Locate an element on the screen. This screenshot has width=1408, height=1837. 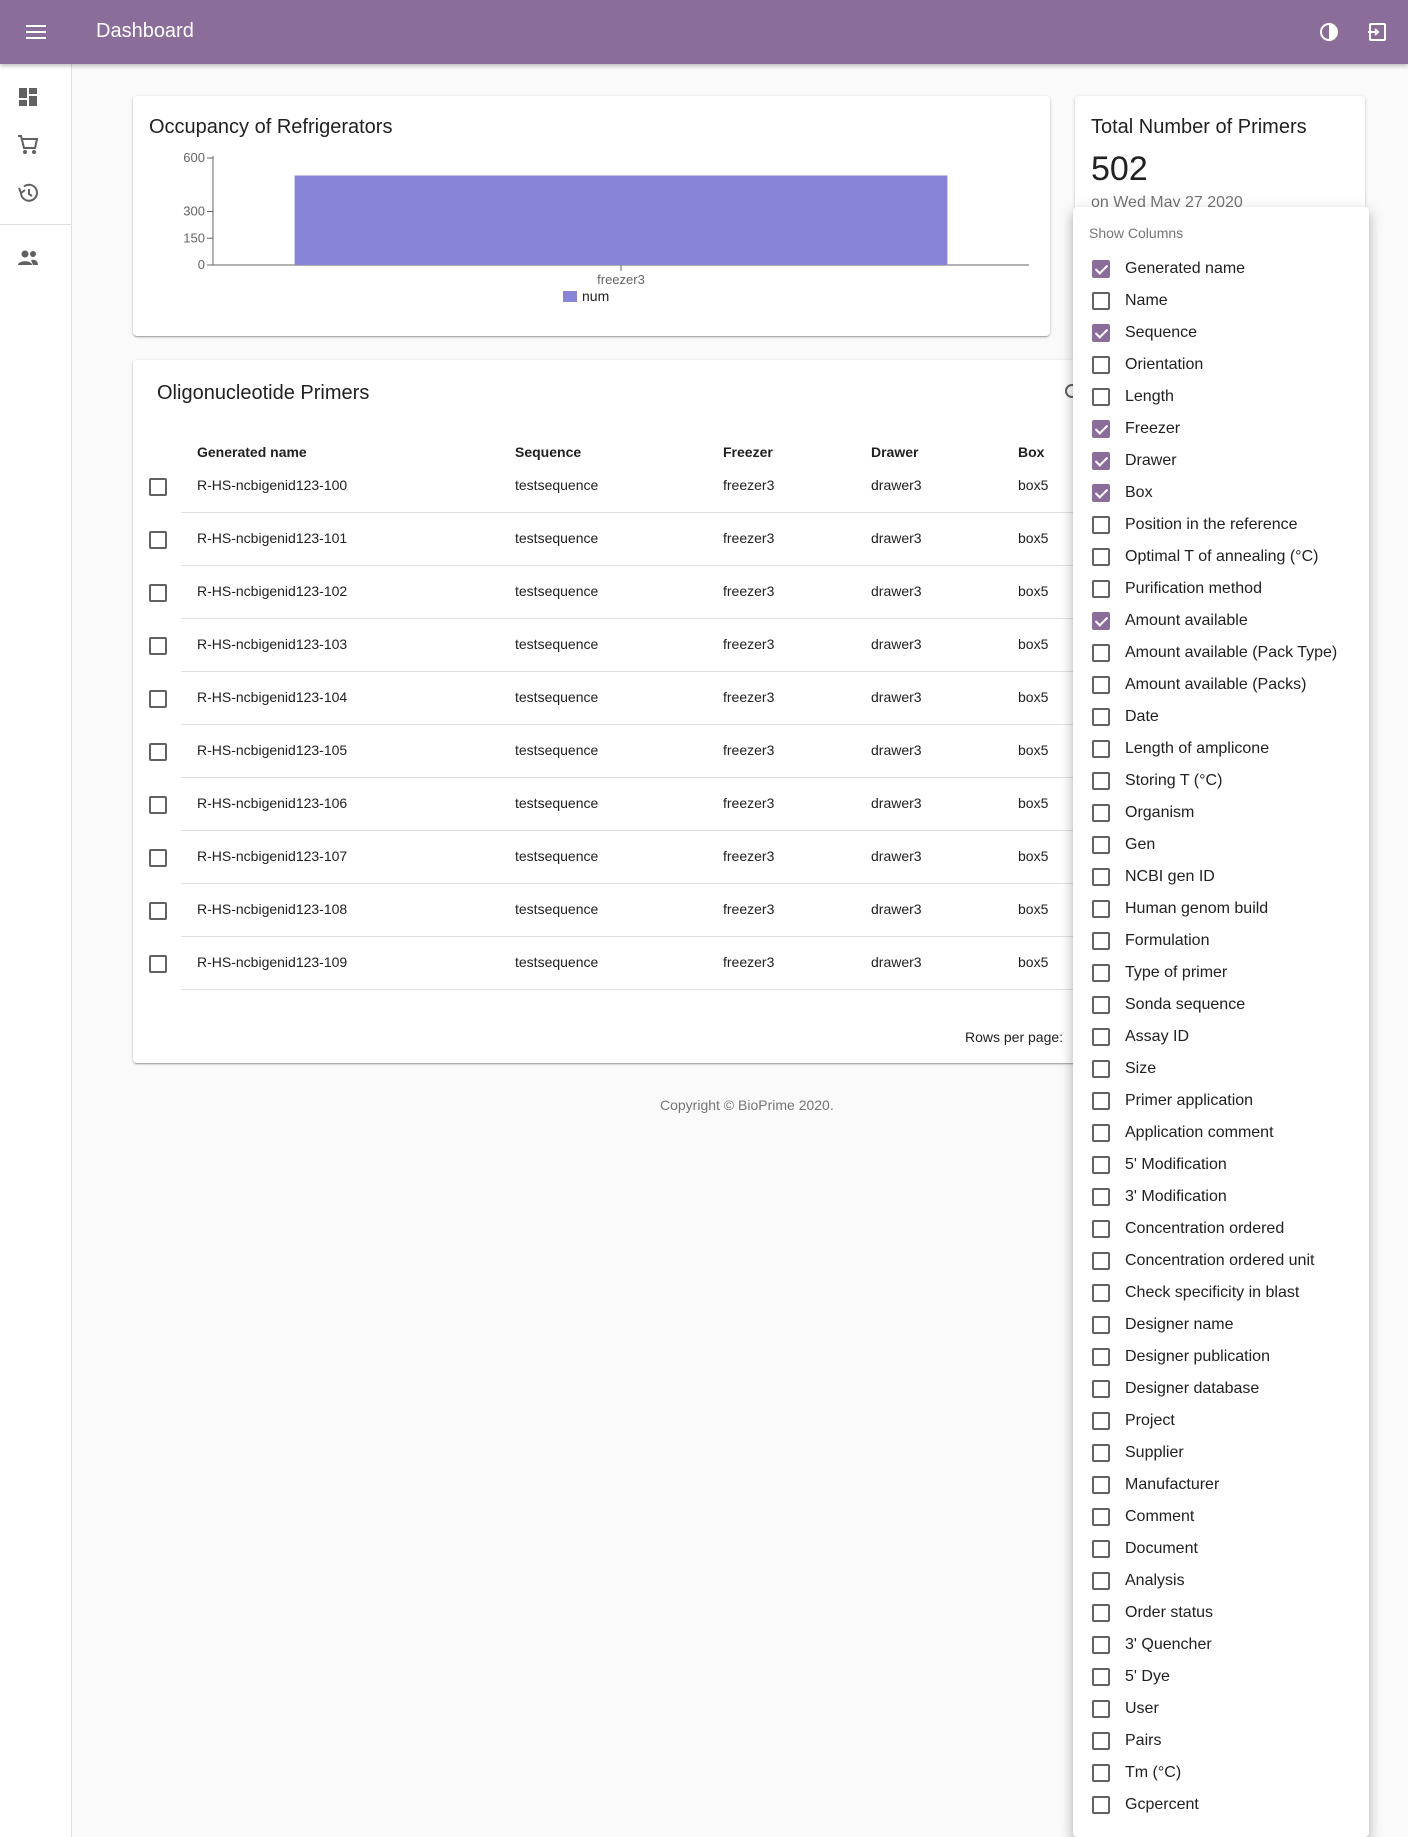
column-toggle-item: Tm (°C) is located at coordinates (1221, 1773).